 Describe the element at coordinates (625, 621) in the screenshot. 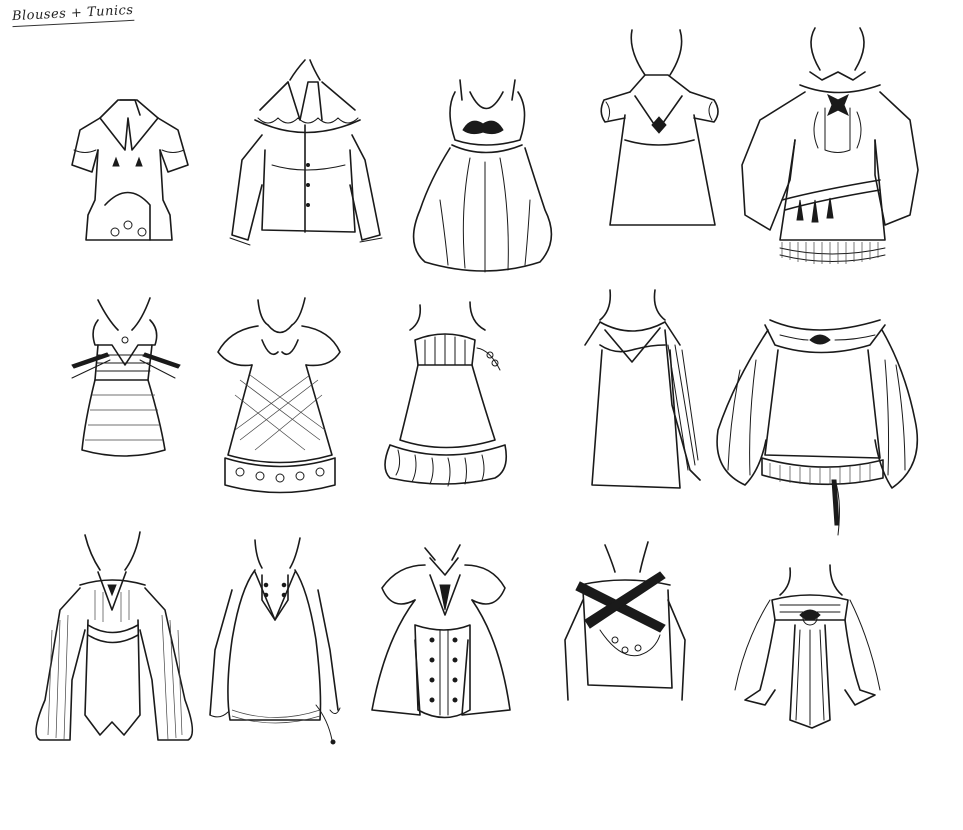

I see `sketch-cropped-sash-top` at that location.